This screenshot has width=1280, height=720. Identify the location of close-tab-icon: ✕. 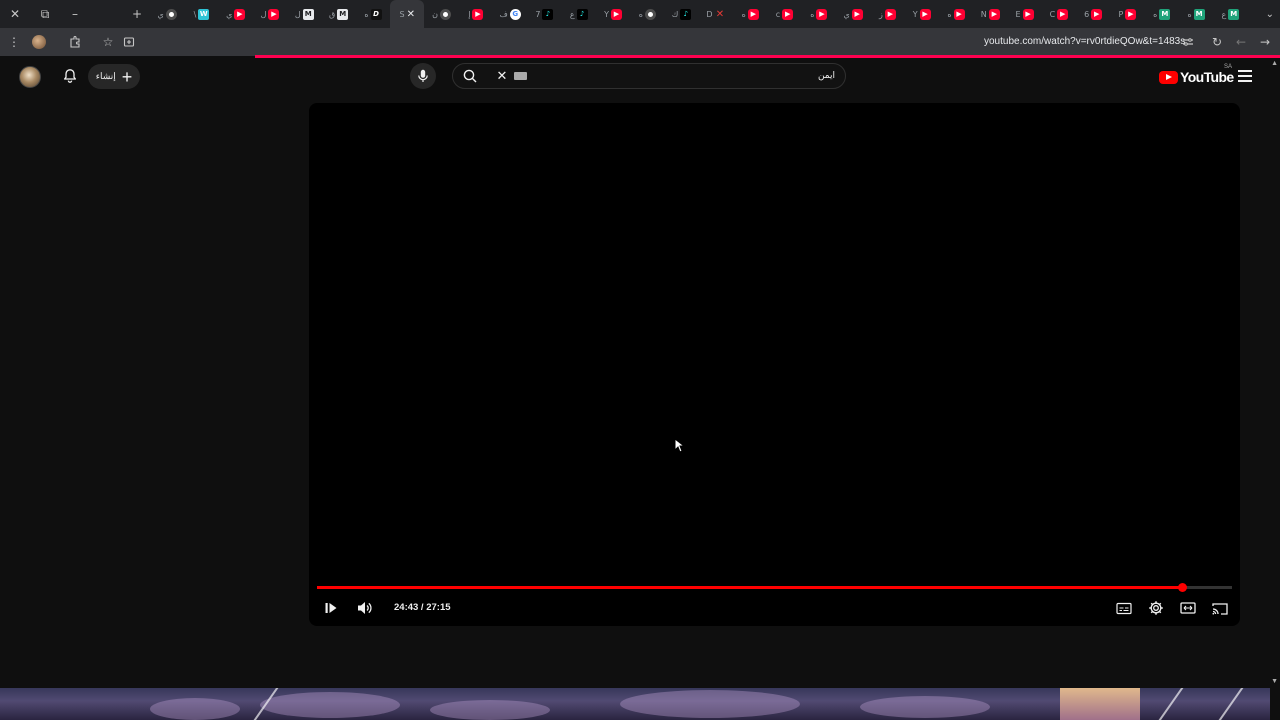
(411, 14).